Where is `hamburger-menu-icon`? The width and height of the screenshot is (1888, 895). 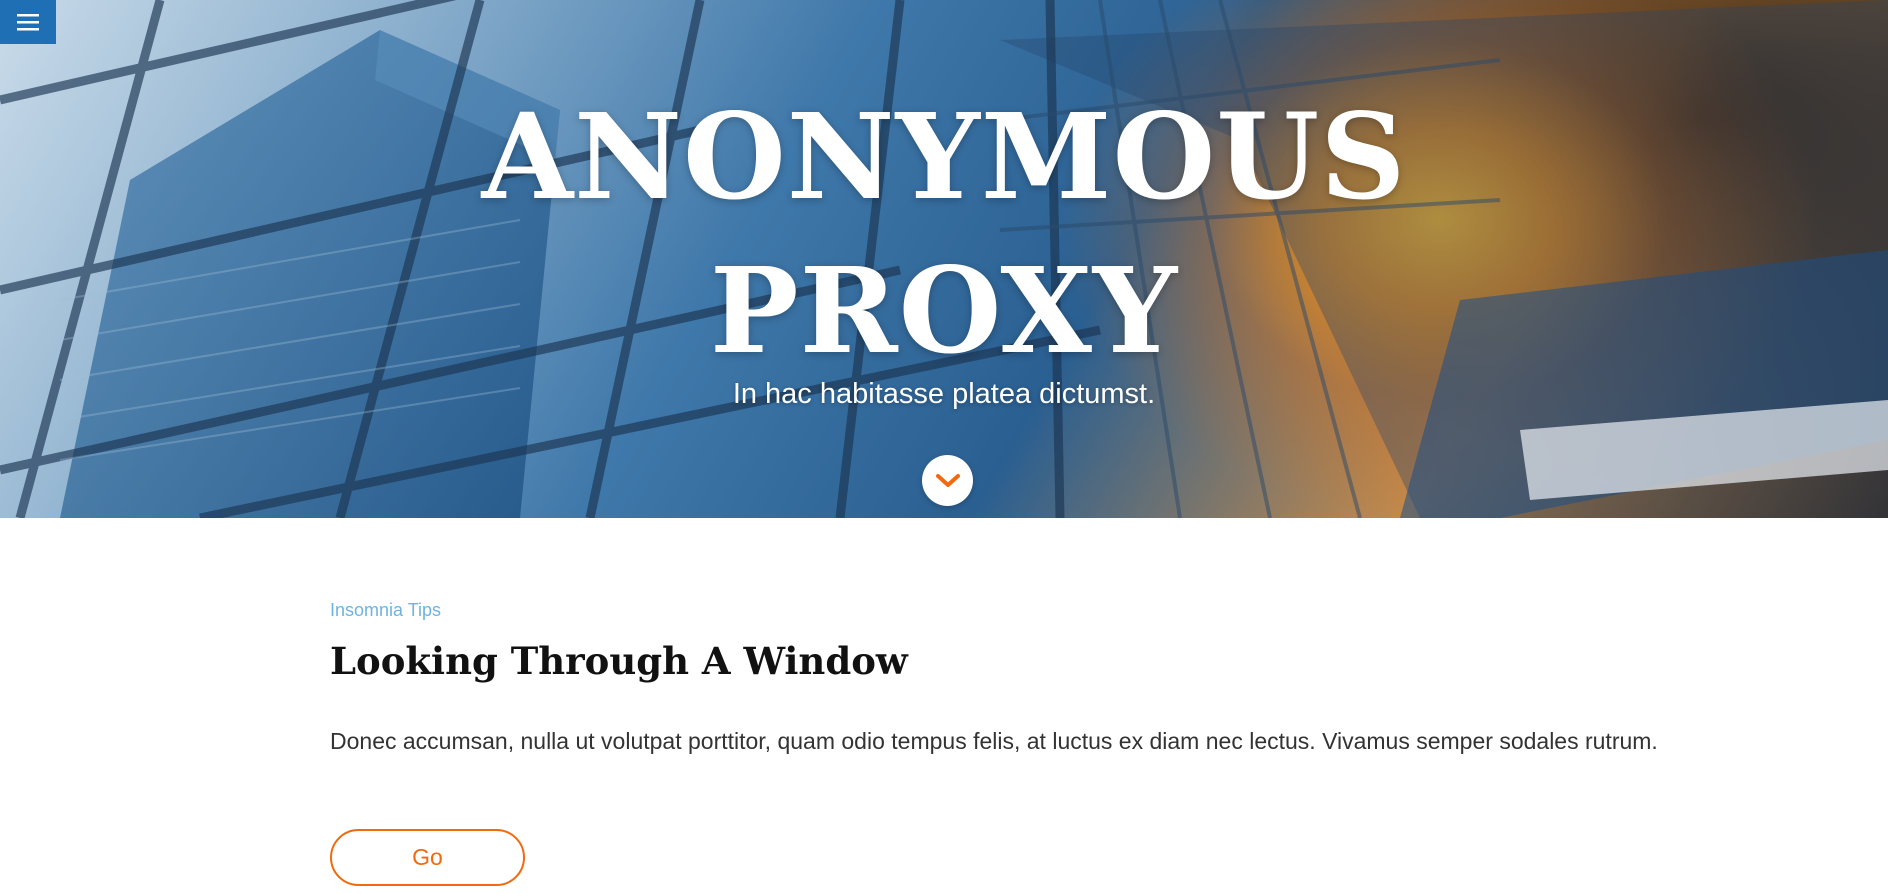
hamburger-menu-icon is located at coordinates (28, 22).